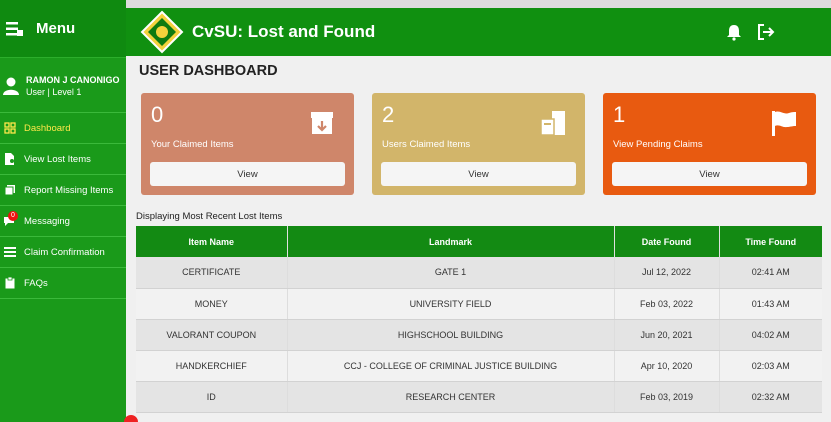  What do you see at coordinates (56, 28) in the screenshot?
I see `menu-label: Menu` at bounding box center [56, 28].